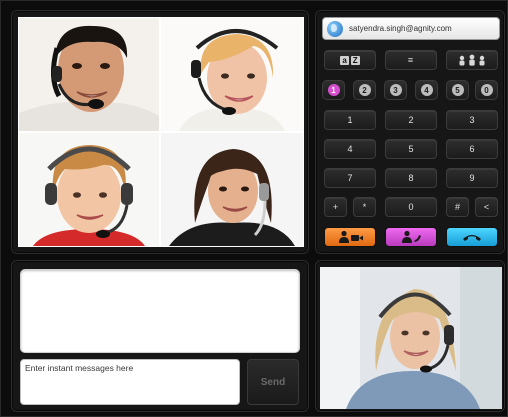 Image resolution: width=508 pixels, height=417 pixels. I want to click on keypad-2-label: 2, so click(411, 120).